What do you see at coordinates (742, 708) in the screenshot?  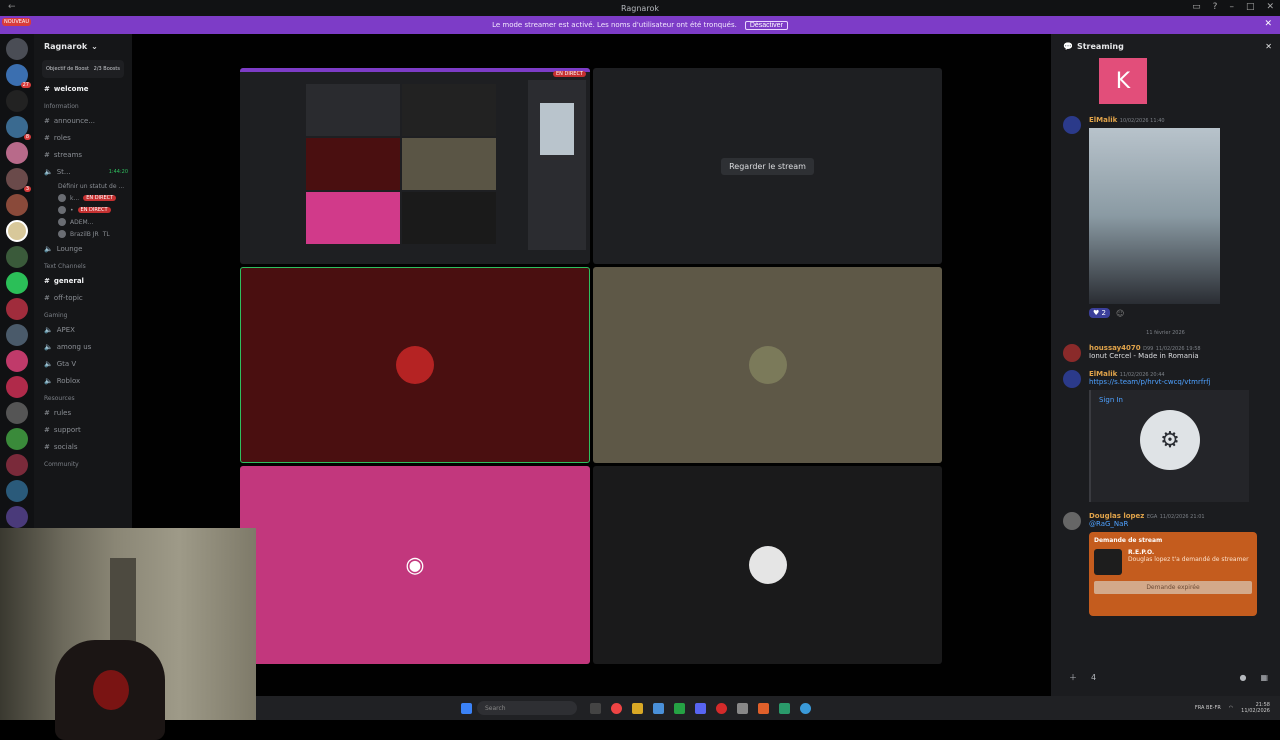 I see `settings-icon` at bounding box center [742, 708].